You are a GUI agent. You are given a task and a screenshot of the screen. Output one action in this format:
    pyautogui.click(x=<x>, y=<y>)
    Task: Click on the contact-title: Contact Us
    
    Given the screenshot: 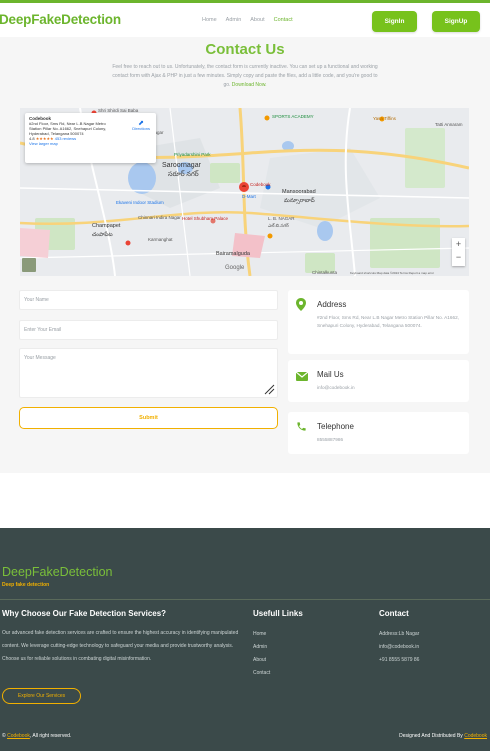 What is the action you would take?
    pyautogui.click(x=245, y=49)
    